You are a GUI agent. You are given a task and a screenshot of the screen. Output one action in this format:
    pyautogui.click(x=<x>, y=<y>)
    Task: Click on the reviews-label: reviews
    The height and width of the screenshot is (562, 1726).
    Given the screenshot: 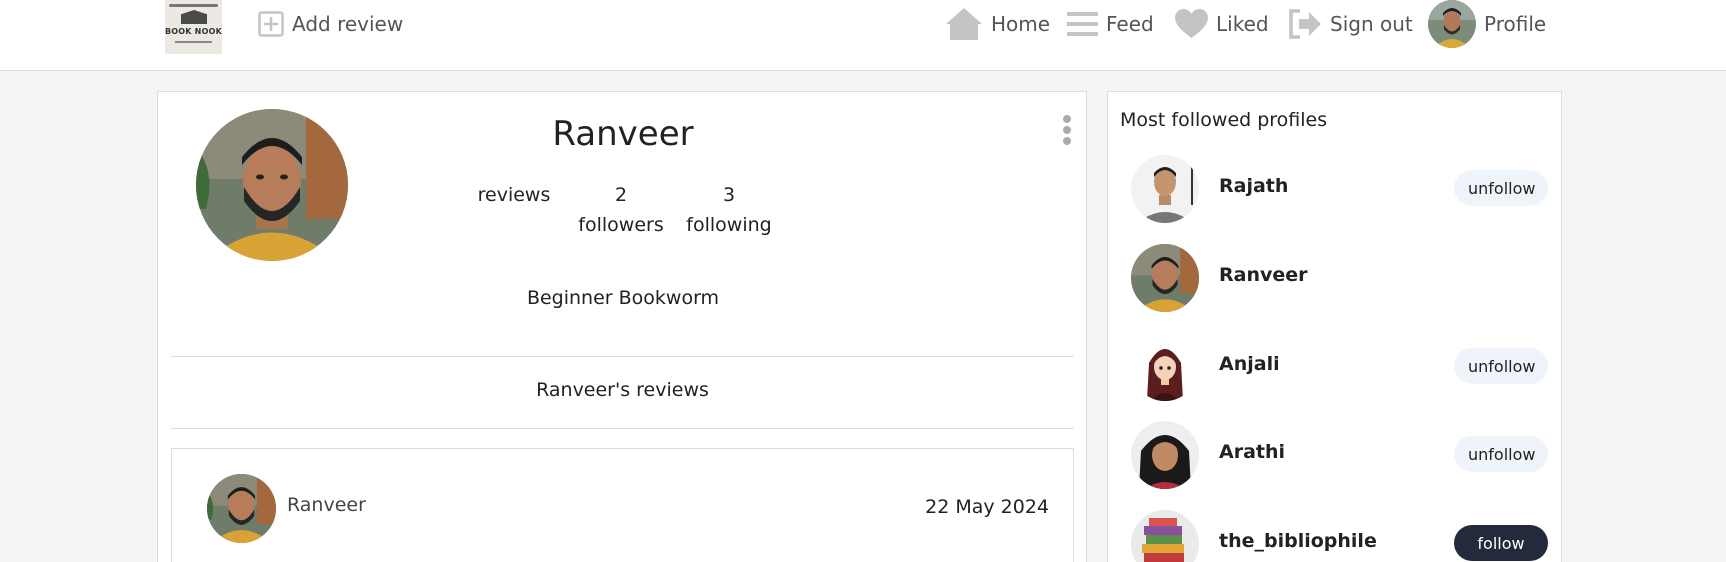 What is the action you would take?
    pyautogui.click(x=514, y=195)
    